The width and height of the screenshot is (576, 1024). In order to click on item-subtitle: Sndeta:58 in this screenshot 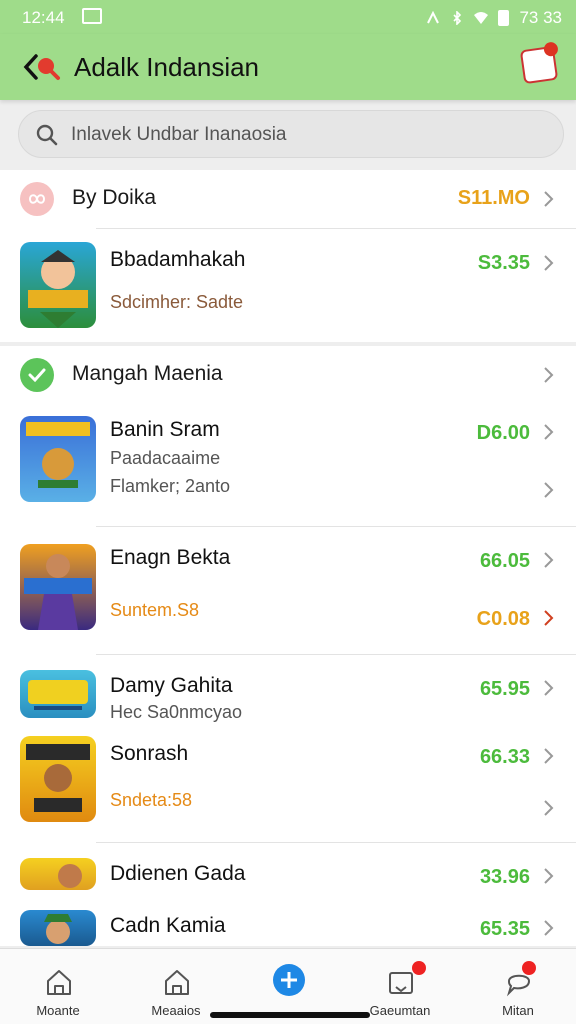, I will do `click(151, 800)`.